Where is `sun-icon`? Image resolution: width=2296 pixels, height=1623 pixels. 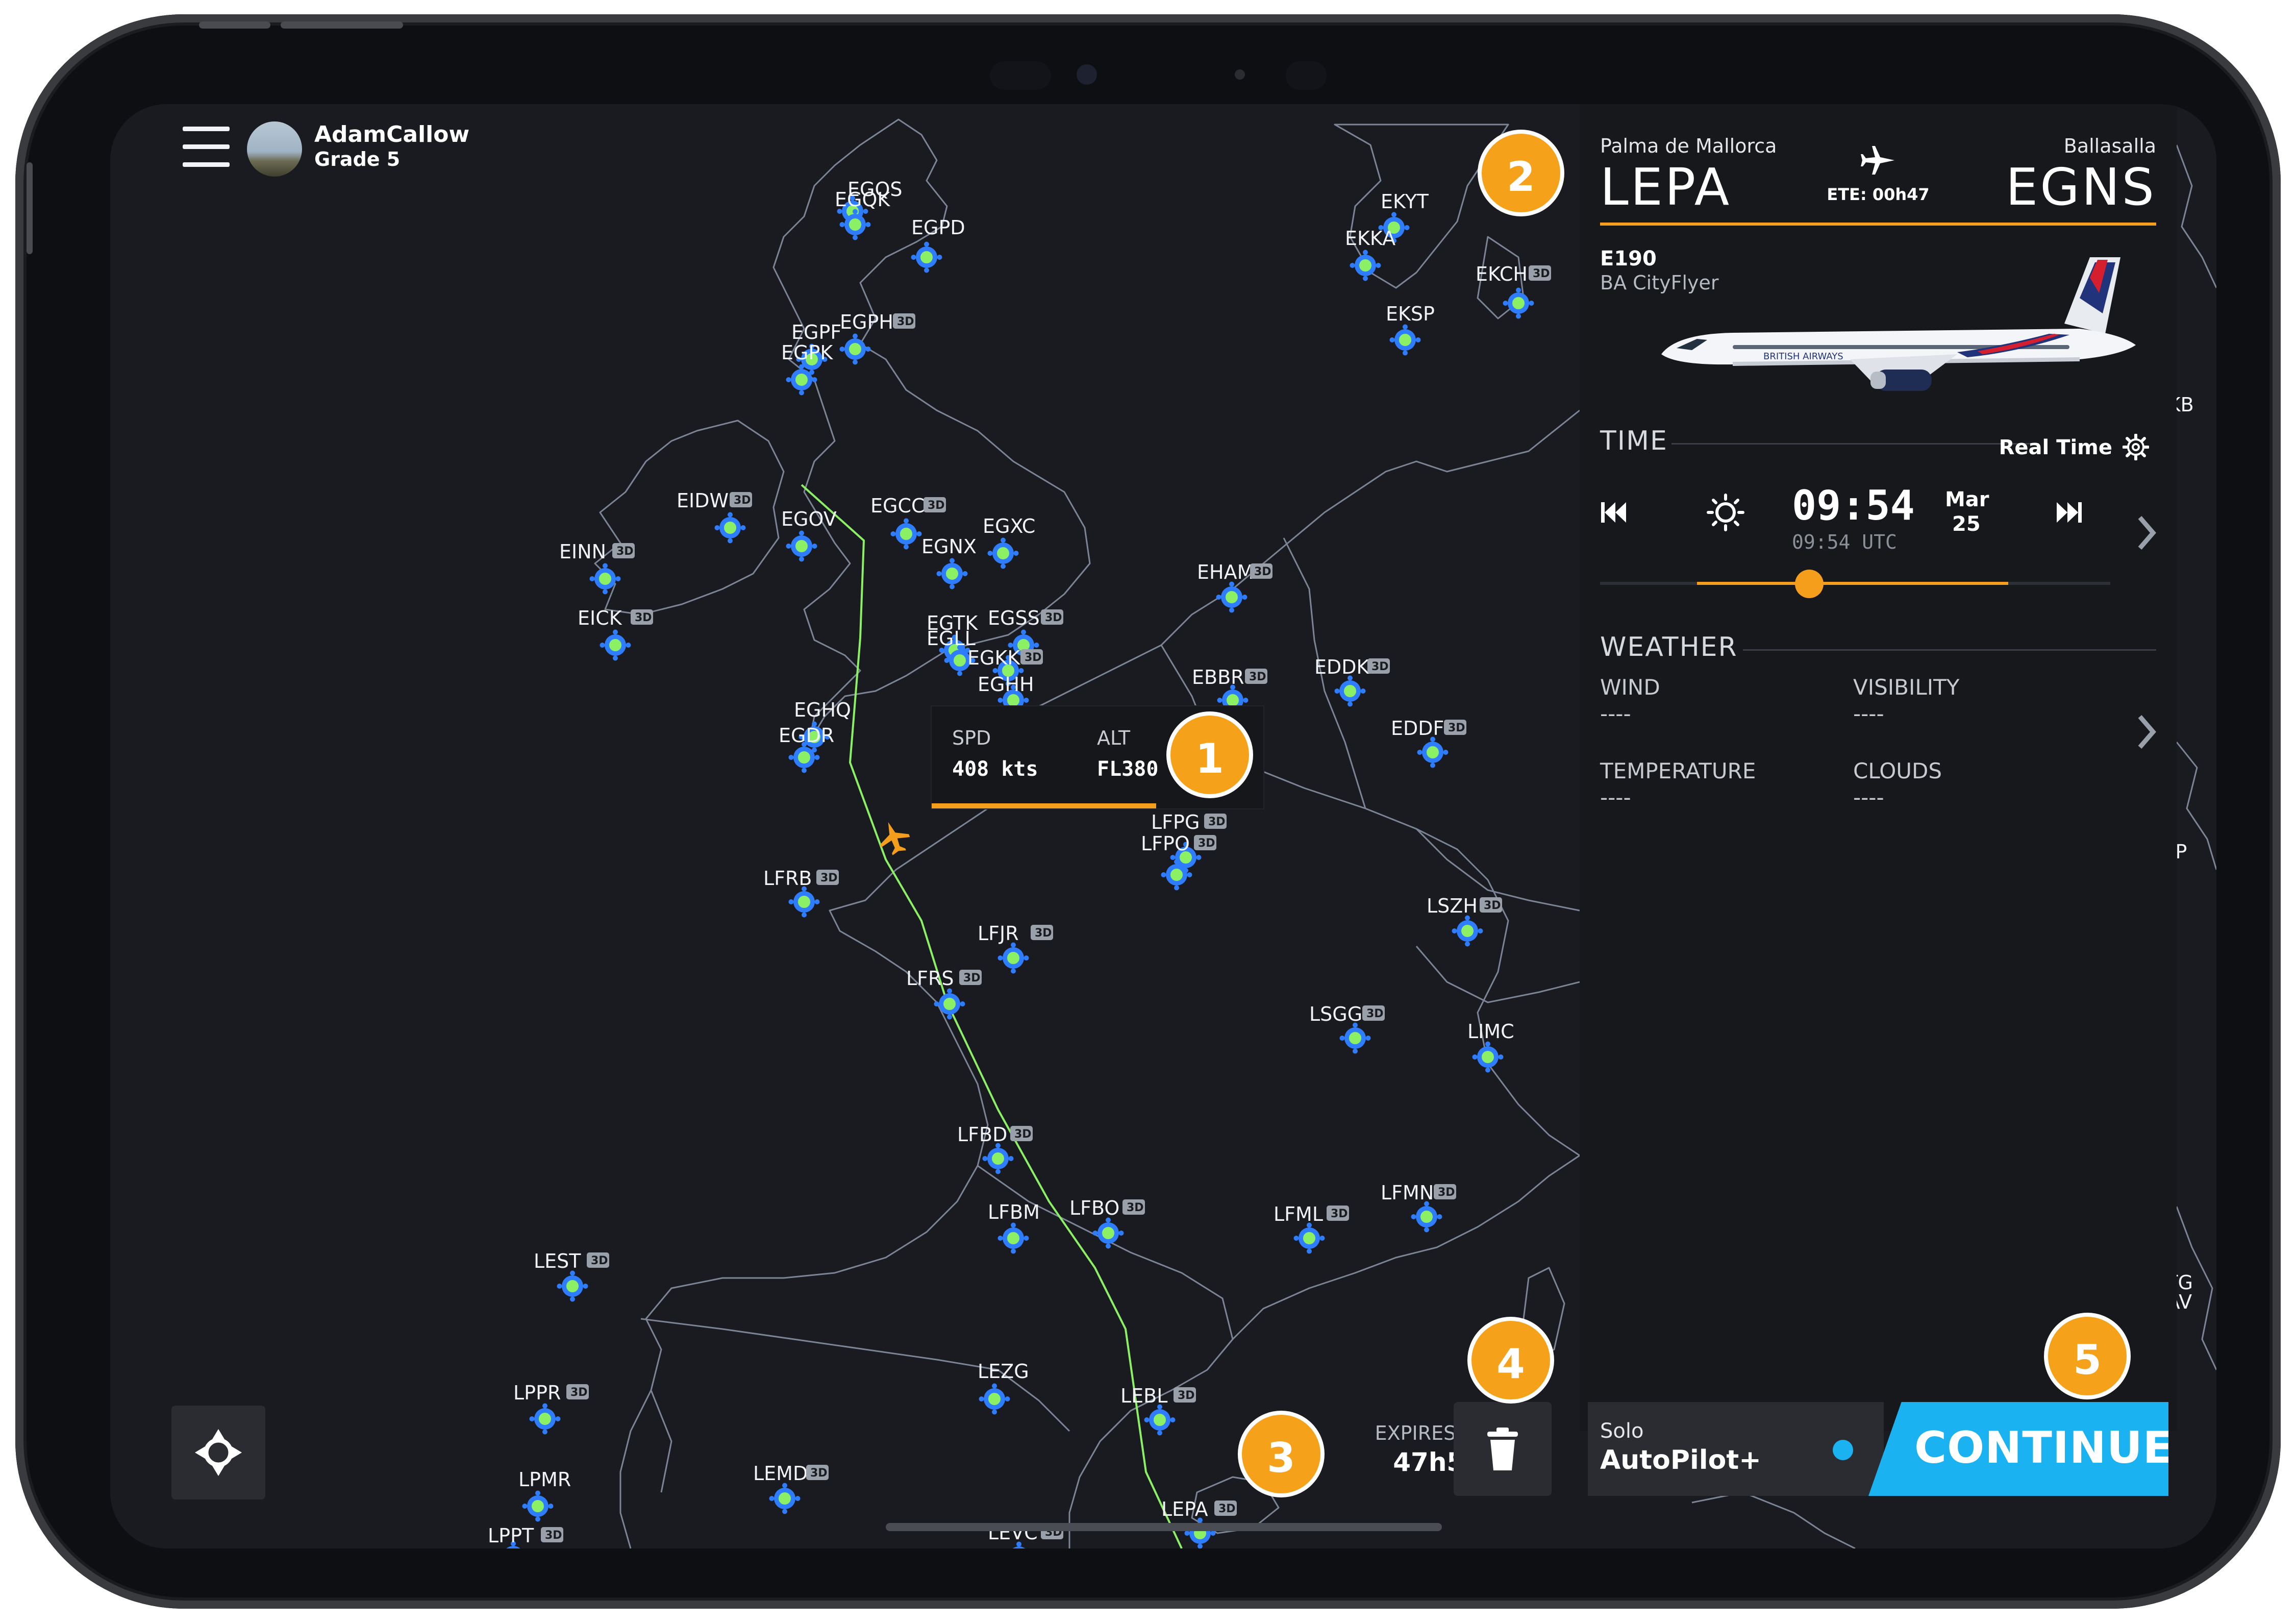 sun-icon is located at coordinates (1725, 512).